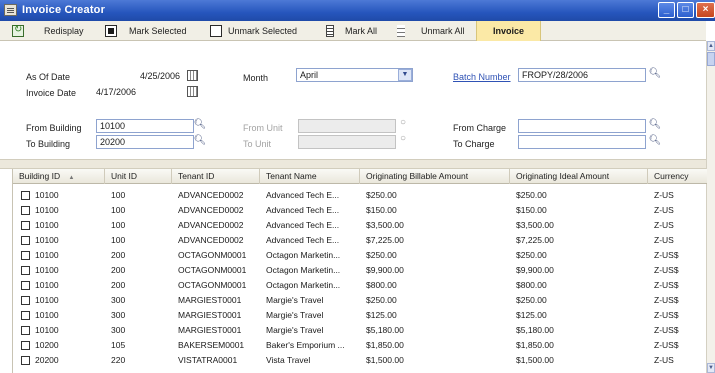  Describe the element at coordinates (405, 75) in the screenshot. I see `chevron-down-icon: ▼` at that location.